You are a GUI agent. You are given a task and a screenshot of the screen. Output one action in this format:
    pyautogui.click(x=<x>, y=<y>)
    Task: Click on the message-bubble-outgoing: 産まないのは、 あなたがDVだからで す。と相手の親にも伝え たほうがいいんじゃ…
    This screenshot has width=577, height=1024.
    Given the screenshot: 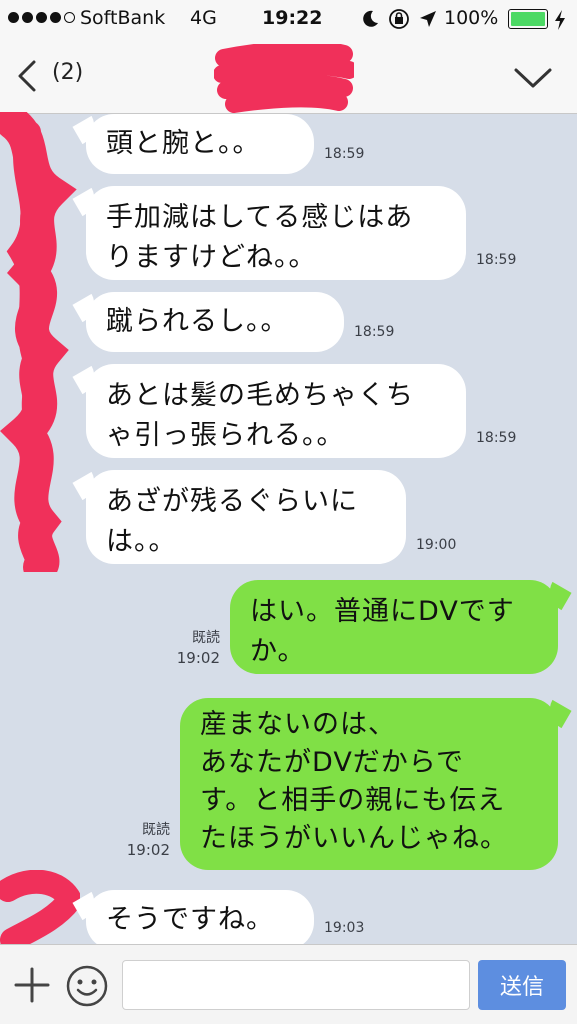 What is the action you would take?
    pyautogui.click(x=369, y=784)
    